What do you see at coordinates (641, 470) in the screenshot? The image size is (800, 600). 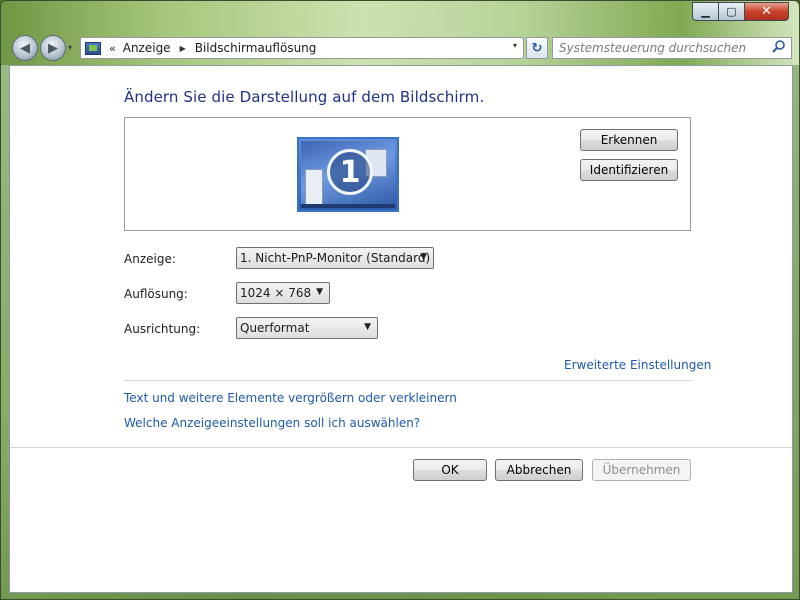 I see `apply-button: Übernehmen` at bounding box center [641, 470].